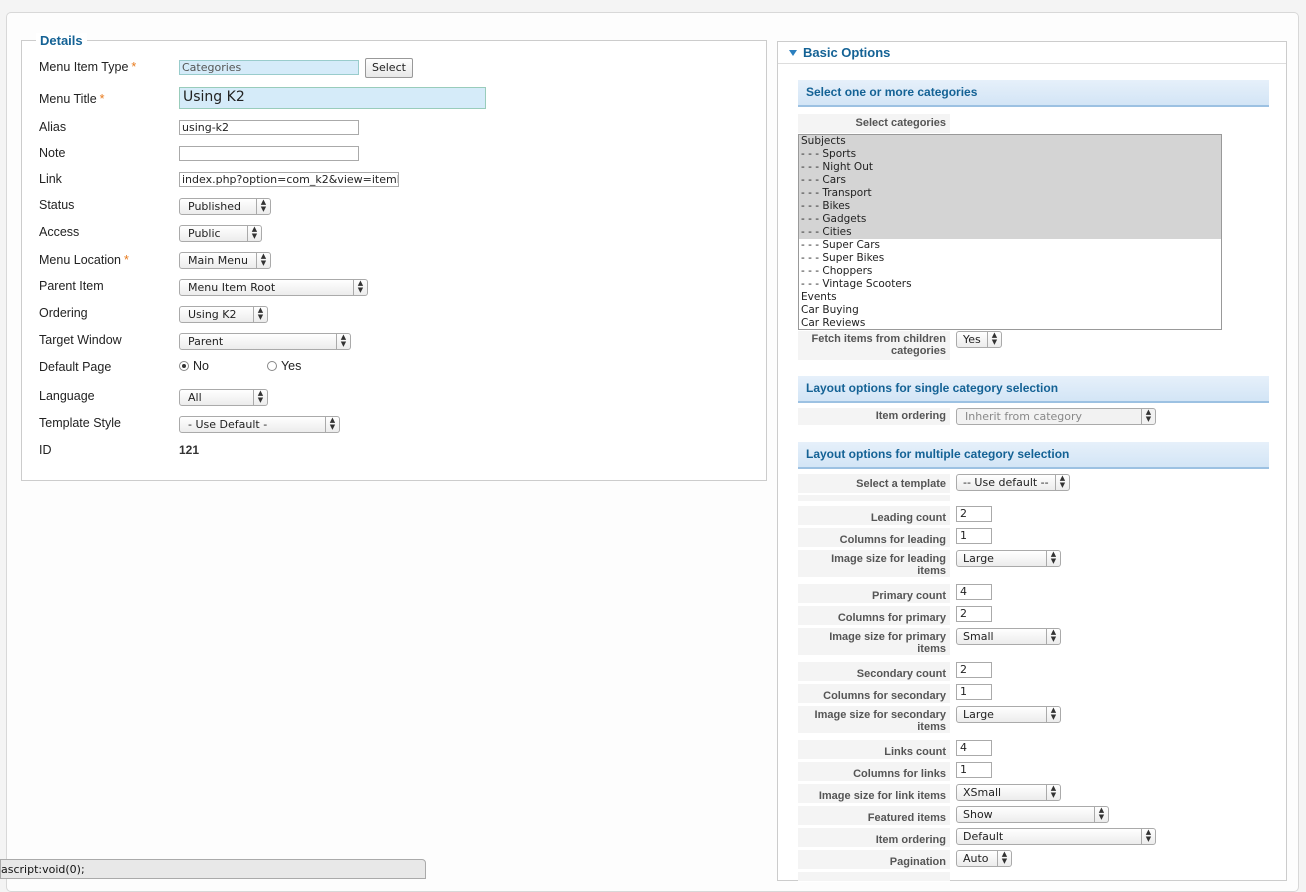  Describe the element at coordinates (974, 748) in the screenshot. I see `links-count-input: 4` at that location.